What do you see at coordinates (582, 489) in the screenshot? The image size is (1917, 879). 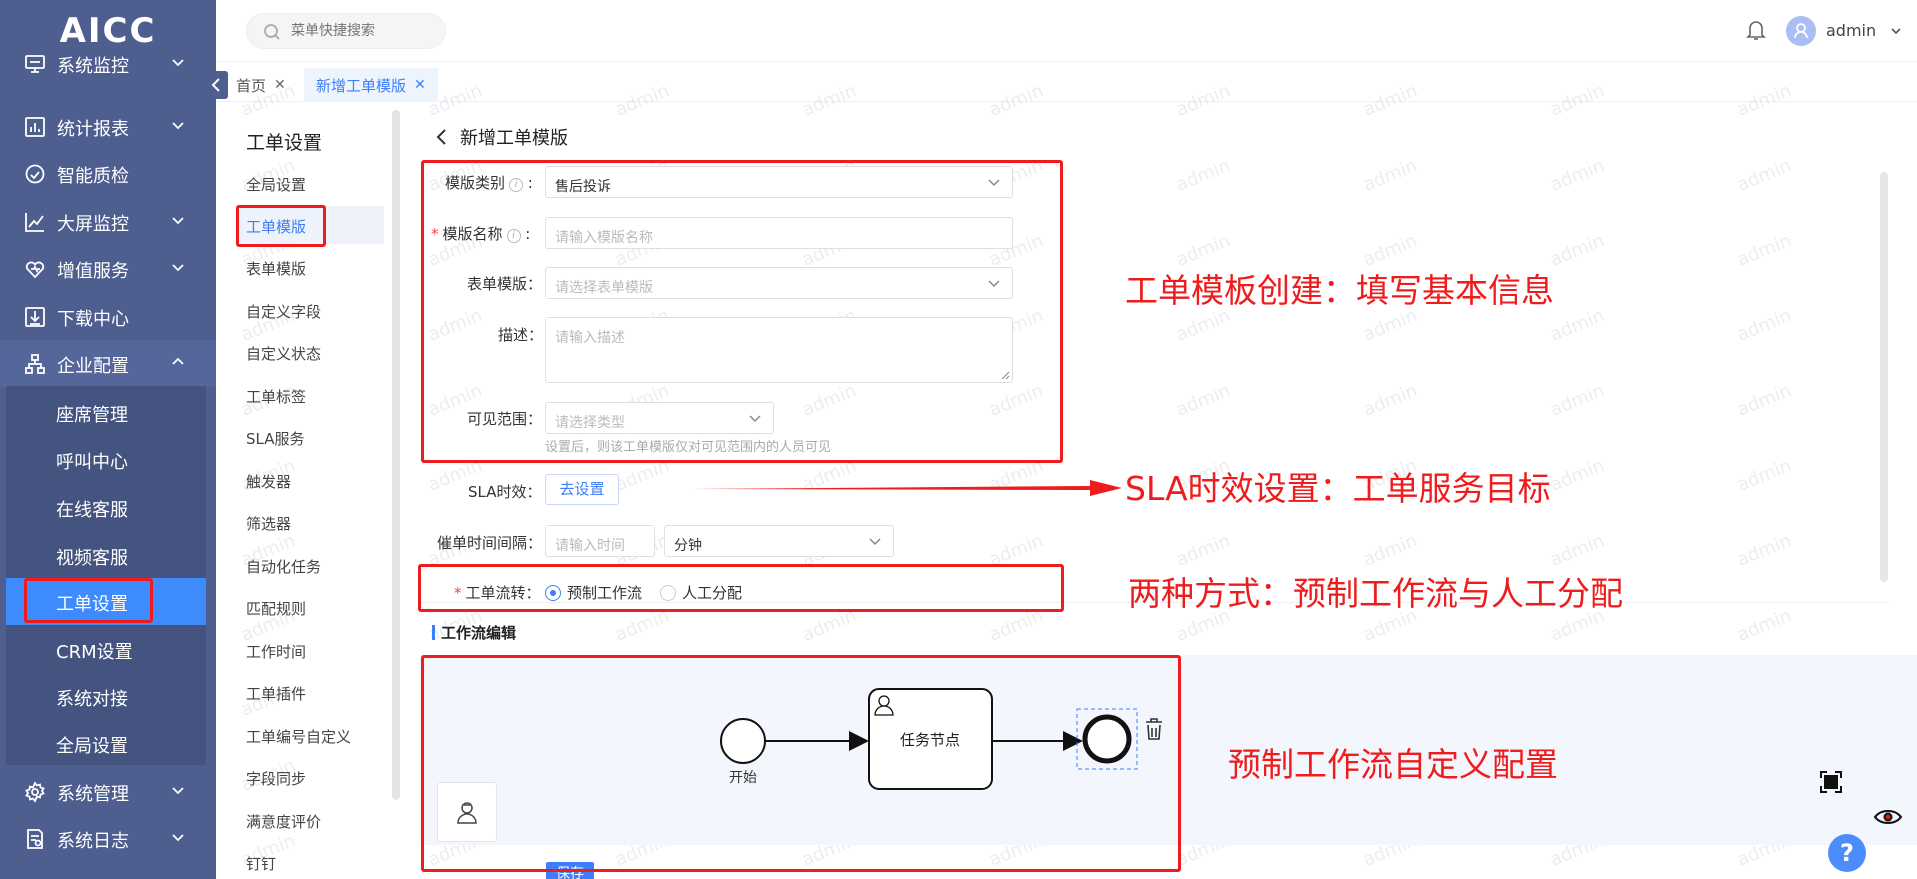 I see `sla-settings-button: 去设置` at bounding box center [582, 489].